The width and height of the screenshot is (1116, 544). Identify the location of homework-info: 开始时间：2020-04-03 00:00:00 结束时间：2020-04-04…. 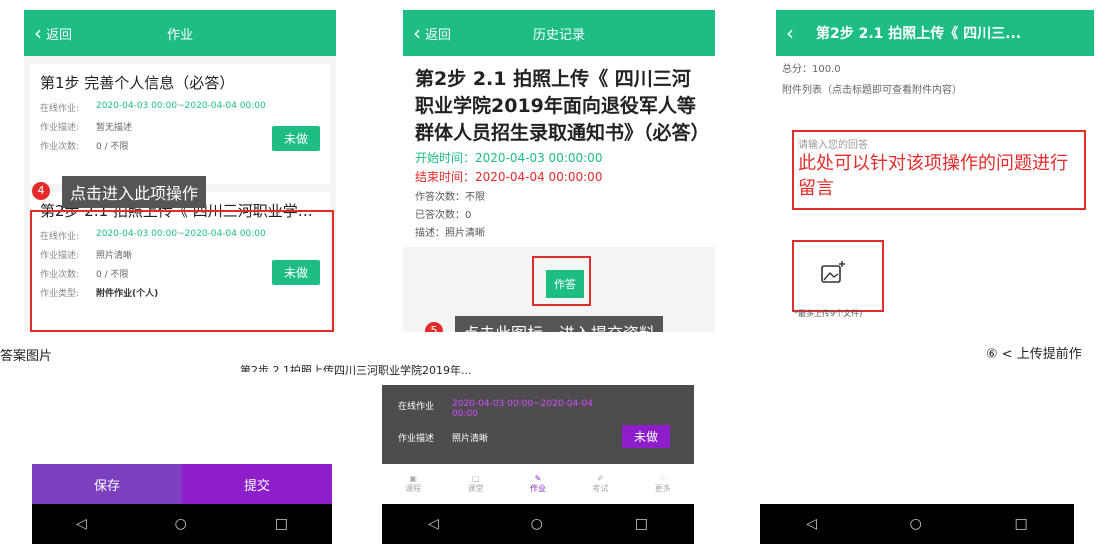
(559, 198).